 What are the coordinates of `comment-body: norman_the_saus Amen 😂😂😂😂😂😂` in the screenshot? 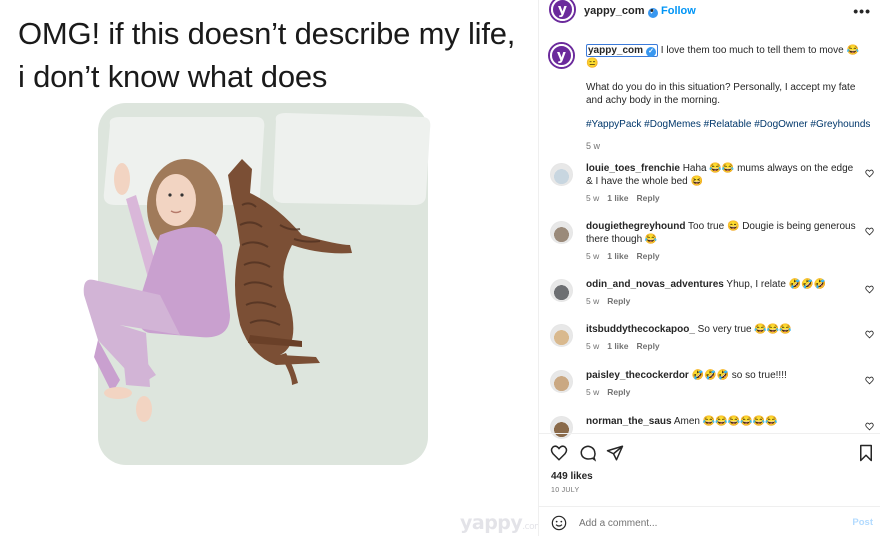 It's located at (723, 421).